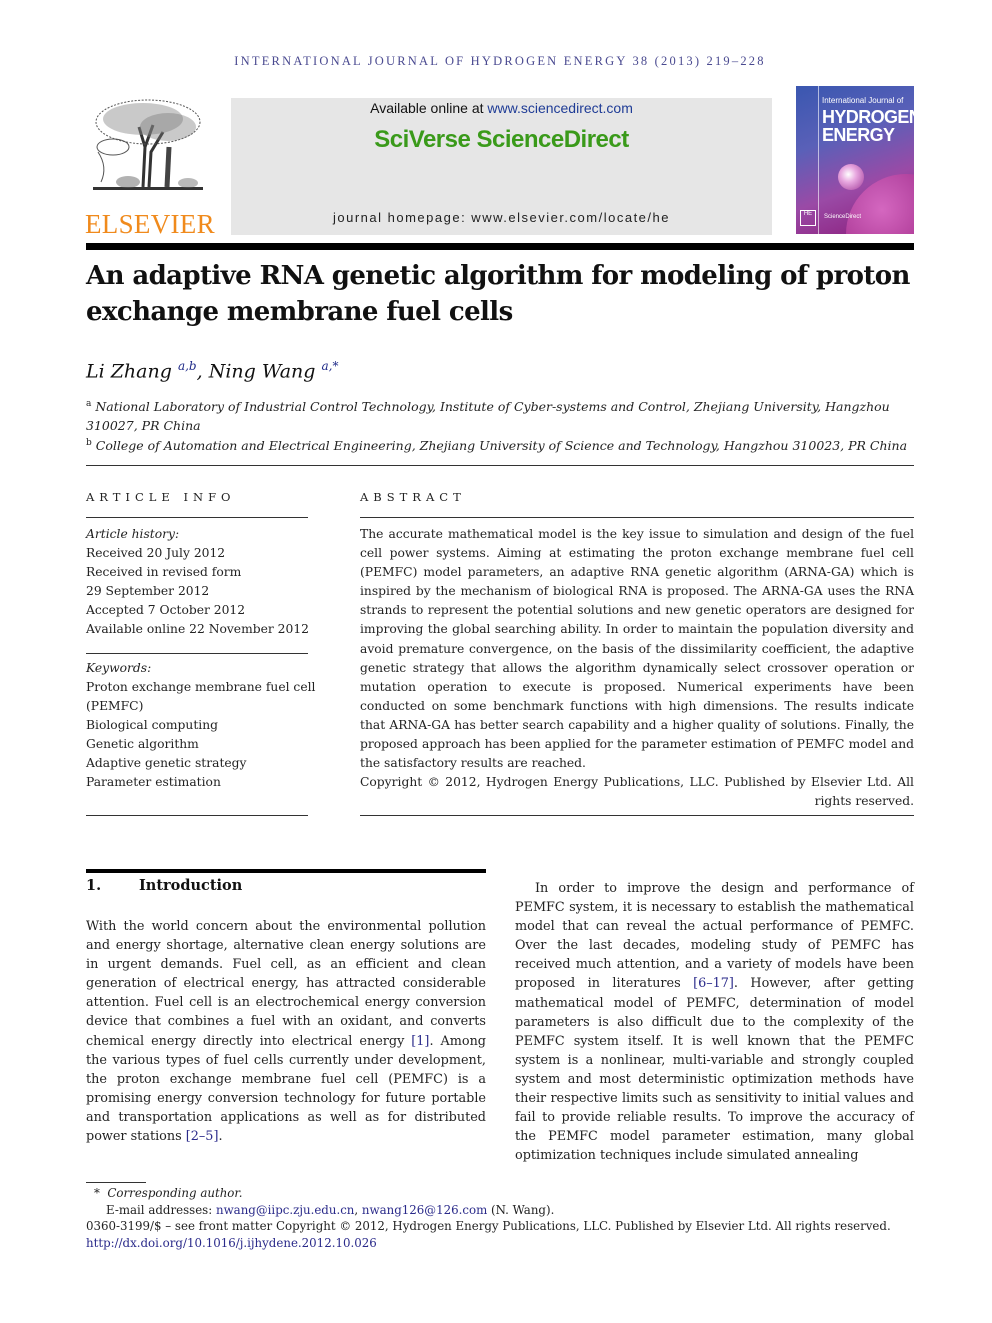 The height and width of the screenshot is (1323, 992). I want to click on keyword-item: Adaptive genetic strategy, so click(166, 763).